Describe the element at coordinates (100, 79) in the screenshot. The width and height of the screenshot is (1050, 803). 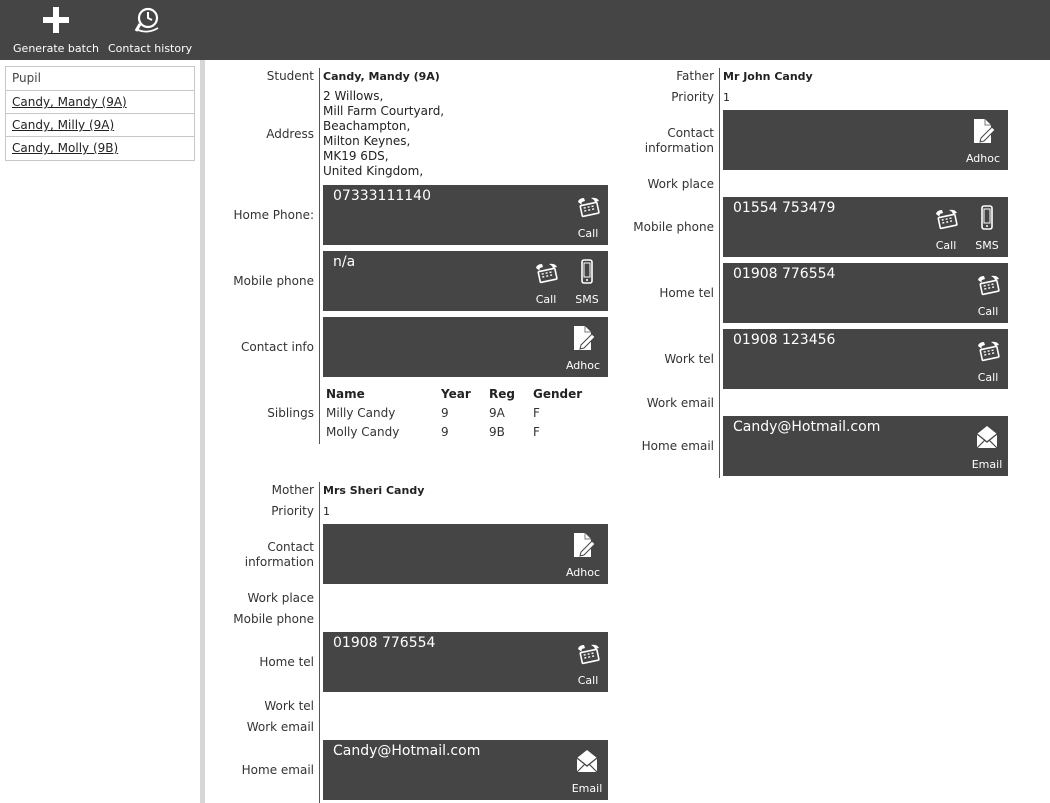
I see `pupil-list-header: Pupil` at that location.